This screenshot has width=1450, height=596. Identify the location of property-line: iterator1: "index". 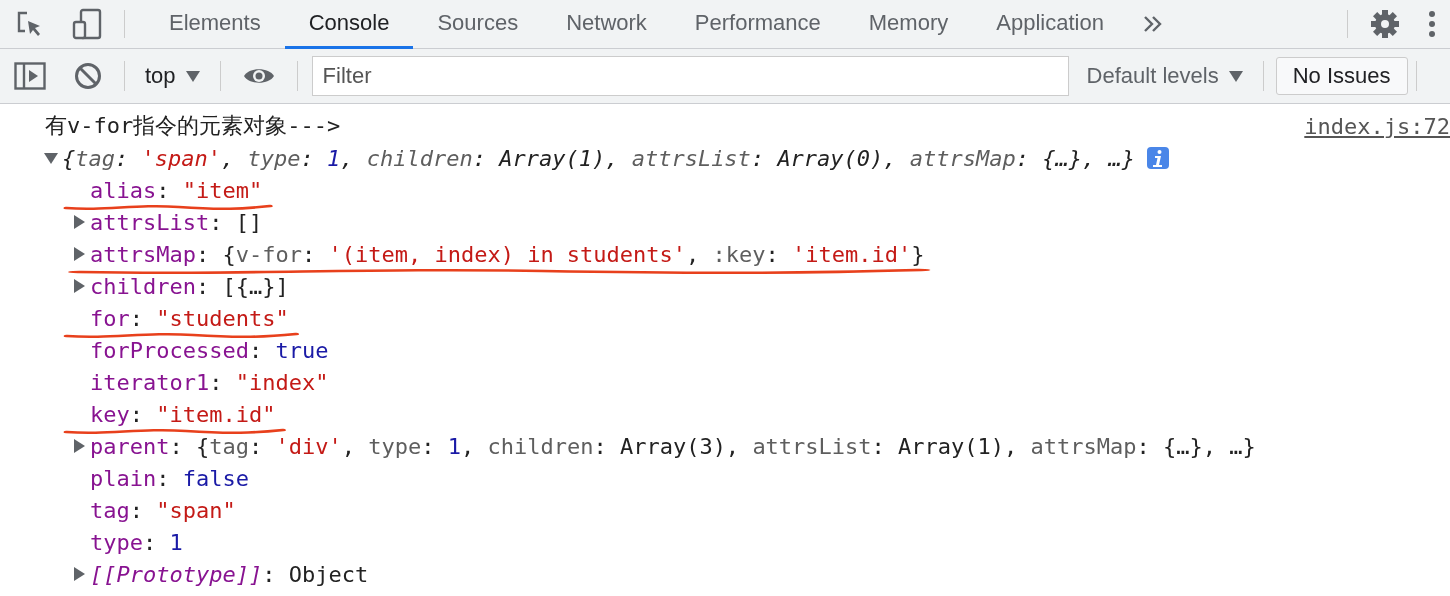
(209, 382).